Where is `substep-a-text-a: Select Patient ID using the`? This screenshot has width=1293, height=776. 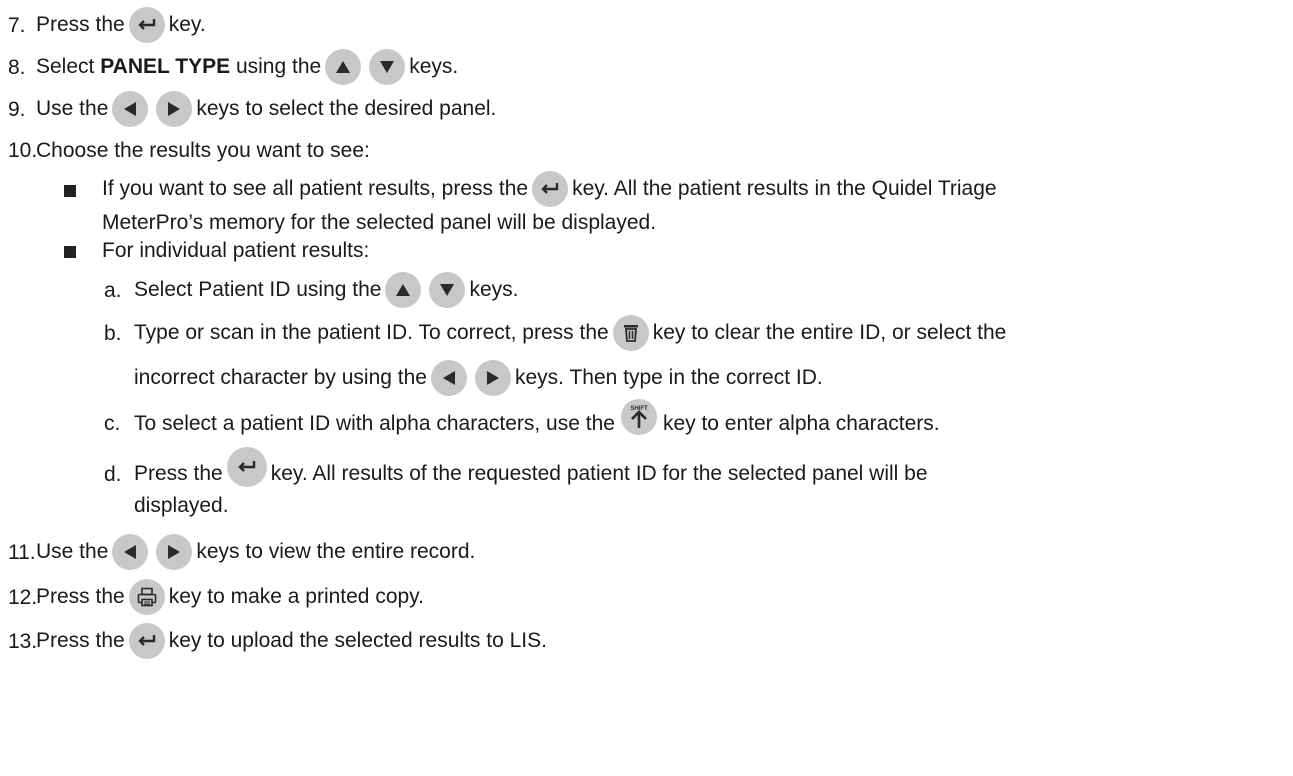
substep-a-text-a: Select Patient ID using the is located at coordinates (258, 289).